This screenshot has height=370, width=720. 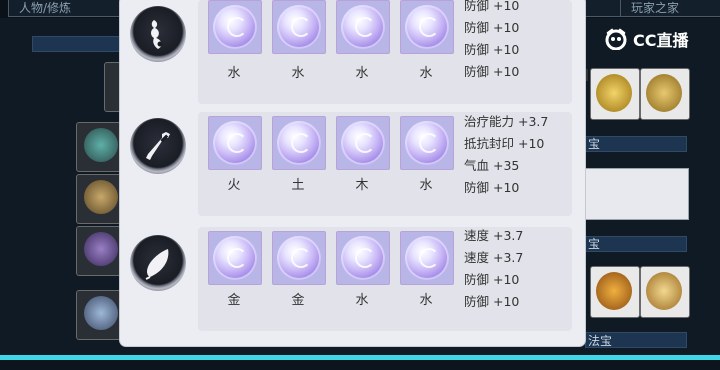 I want to click on tab-character: 人物/修炼, so click(x=69, y=8).